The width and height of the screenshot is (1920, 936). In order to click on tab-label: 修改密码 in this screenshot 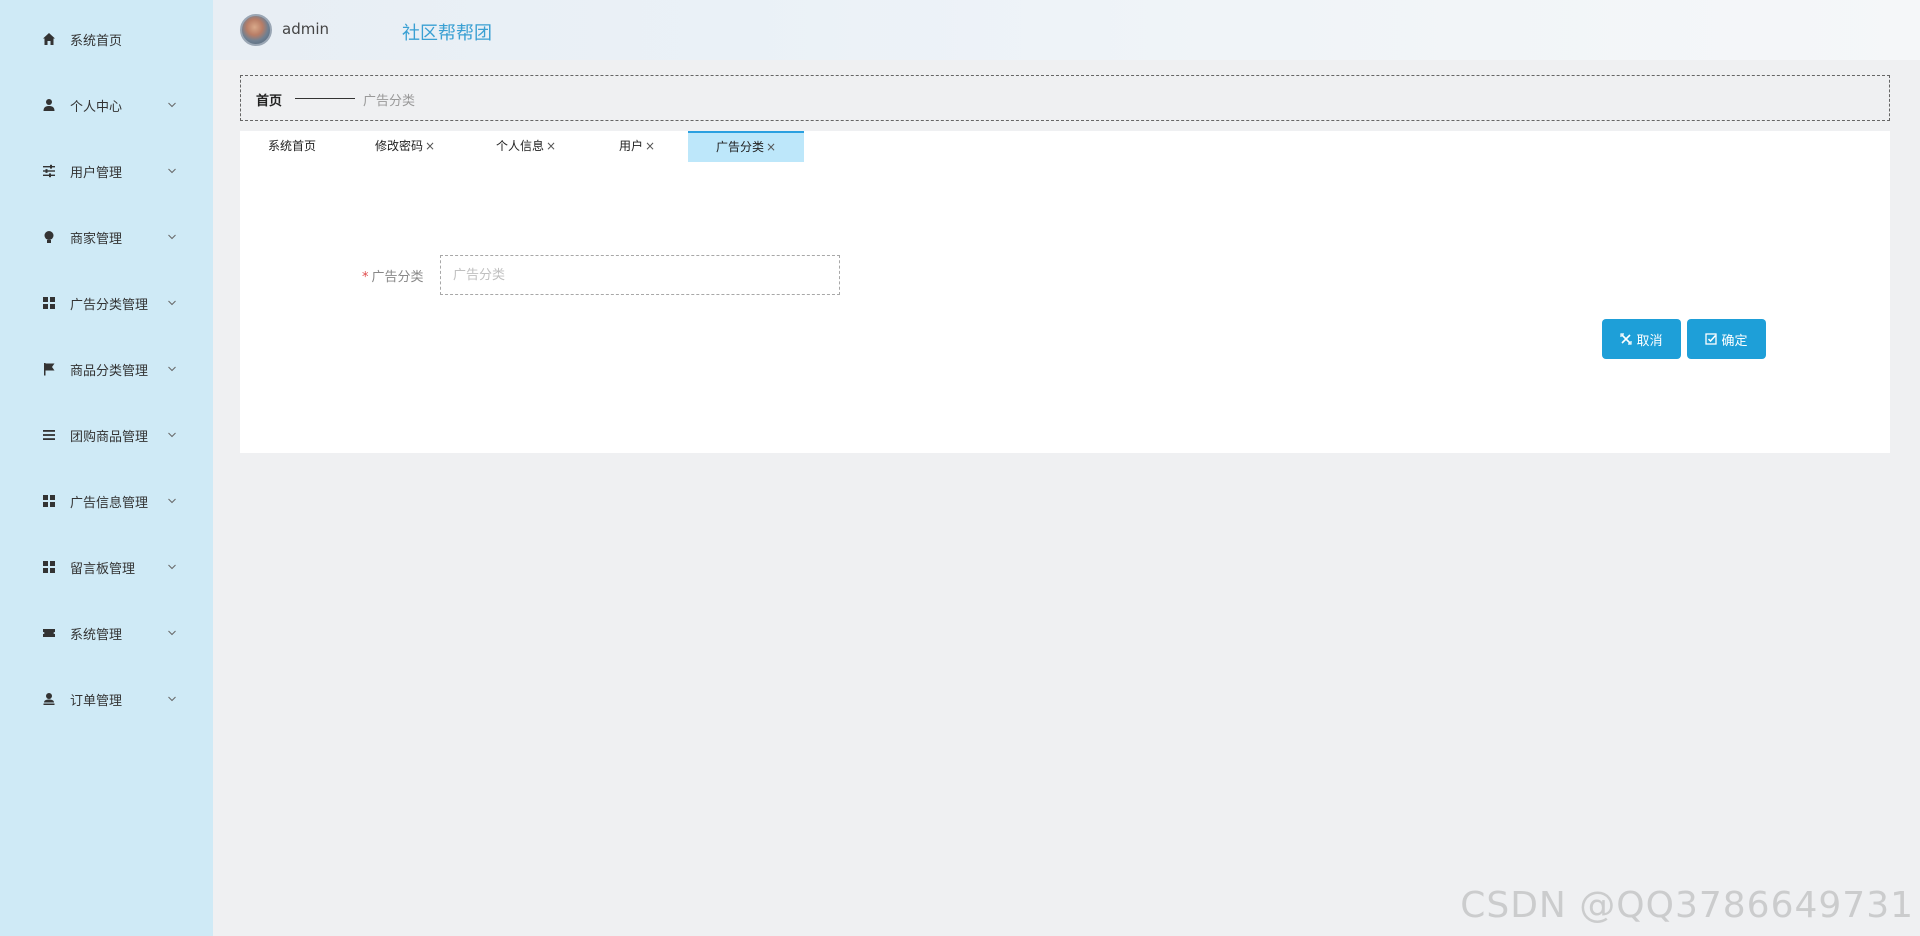, I will do `click(398, 146)`.